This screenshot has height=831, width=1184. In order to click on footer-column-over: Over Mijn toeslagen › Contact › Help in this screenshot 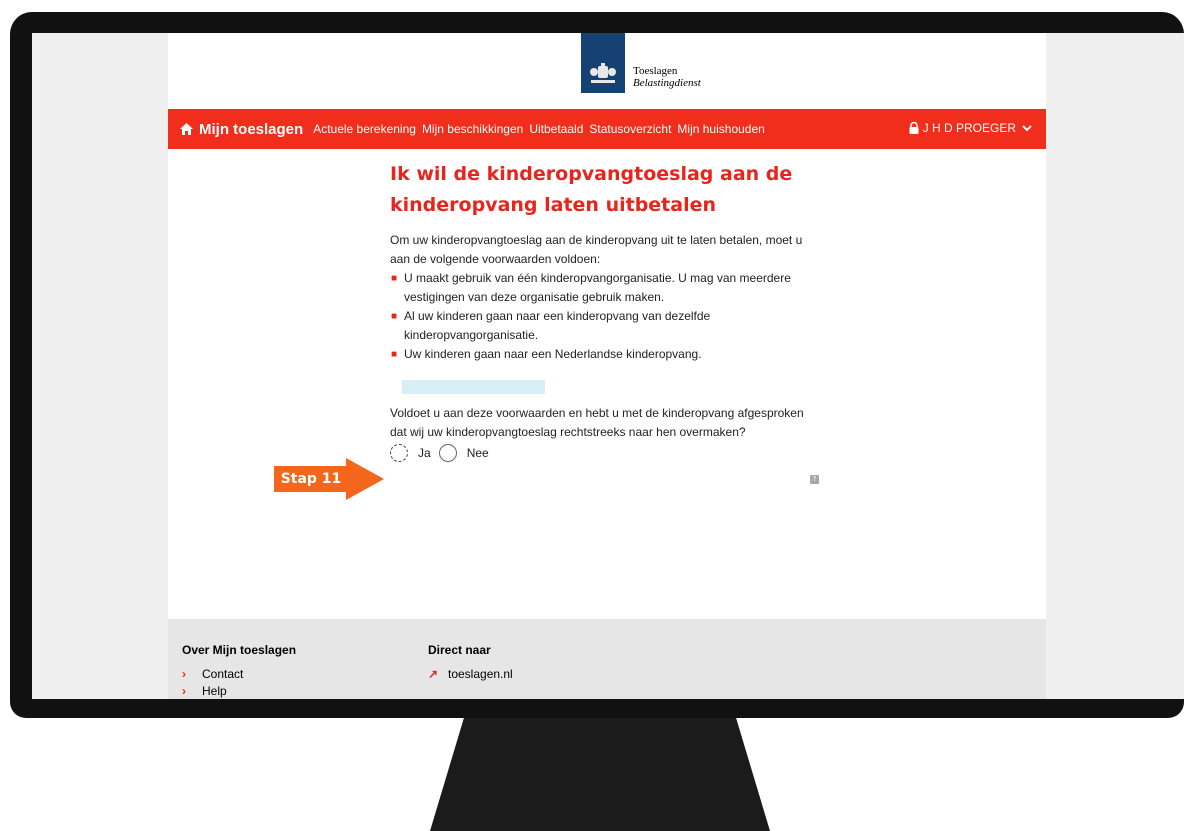, I will do `click(239, 671)`.